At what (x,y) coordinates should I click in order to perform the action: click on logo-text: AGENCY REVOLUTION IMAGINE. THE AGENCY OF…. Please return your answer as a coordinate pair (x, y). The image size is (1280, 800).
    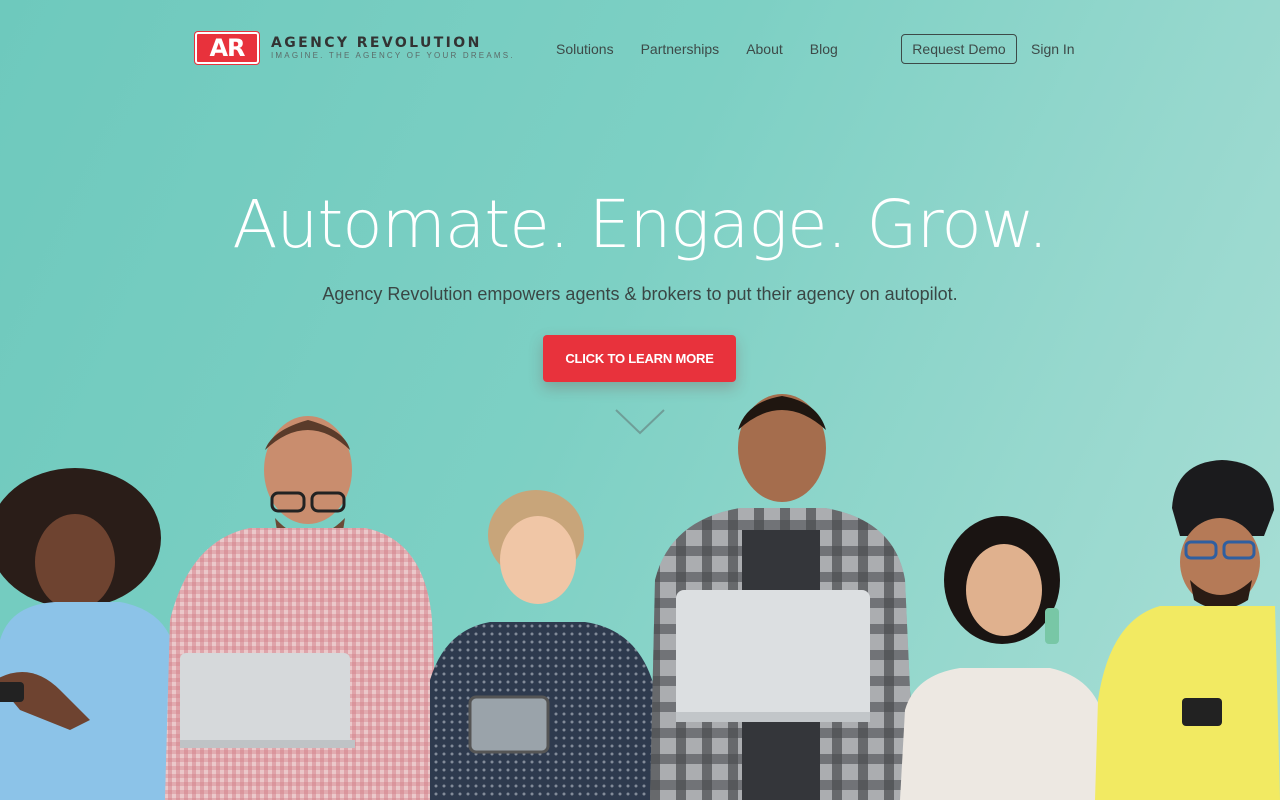
    Looking at the image, I should click on (393, 48).